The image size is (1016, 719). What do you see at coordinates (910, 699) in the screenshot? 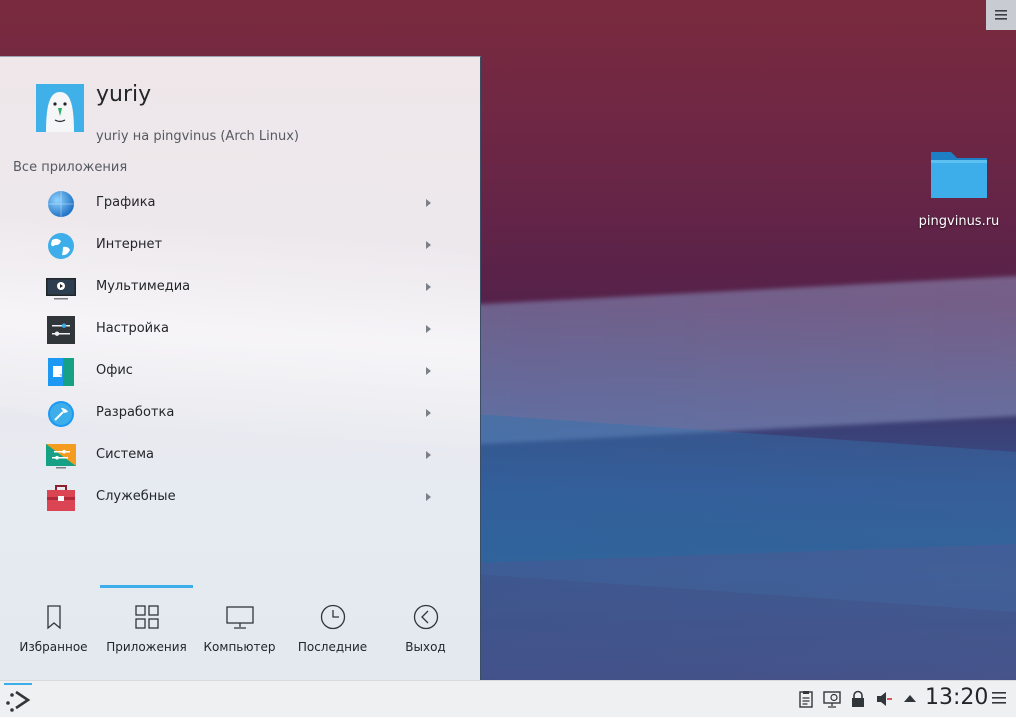
I see `expand-tray-icon` at bounding box center [910, 699].